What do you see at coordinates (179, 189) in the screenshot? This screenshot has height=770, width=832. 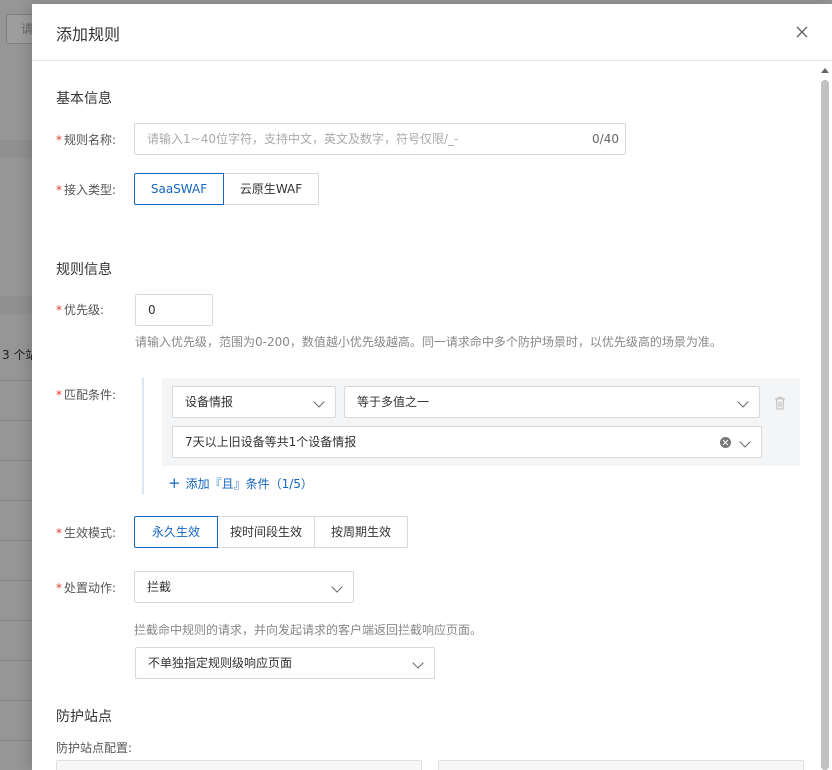 I see `access-type-saaswaf-button: SaaSWAF` at bounding box center [179, 189].